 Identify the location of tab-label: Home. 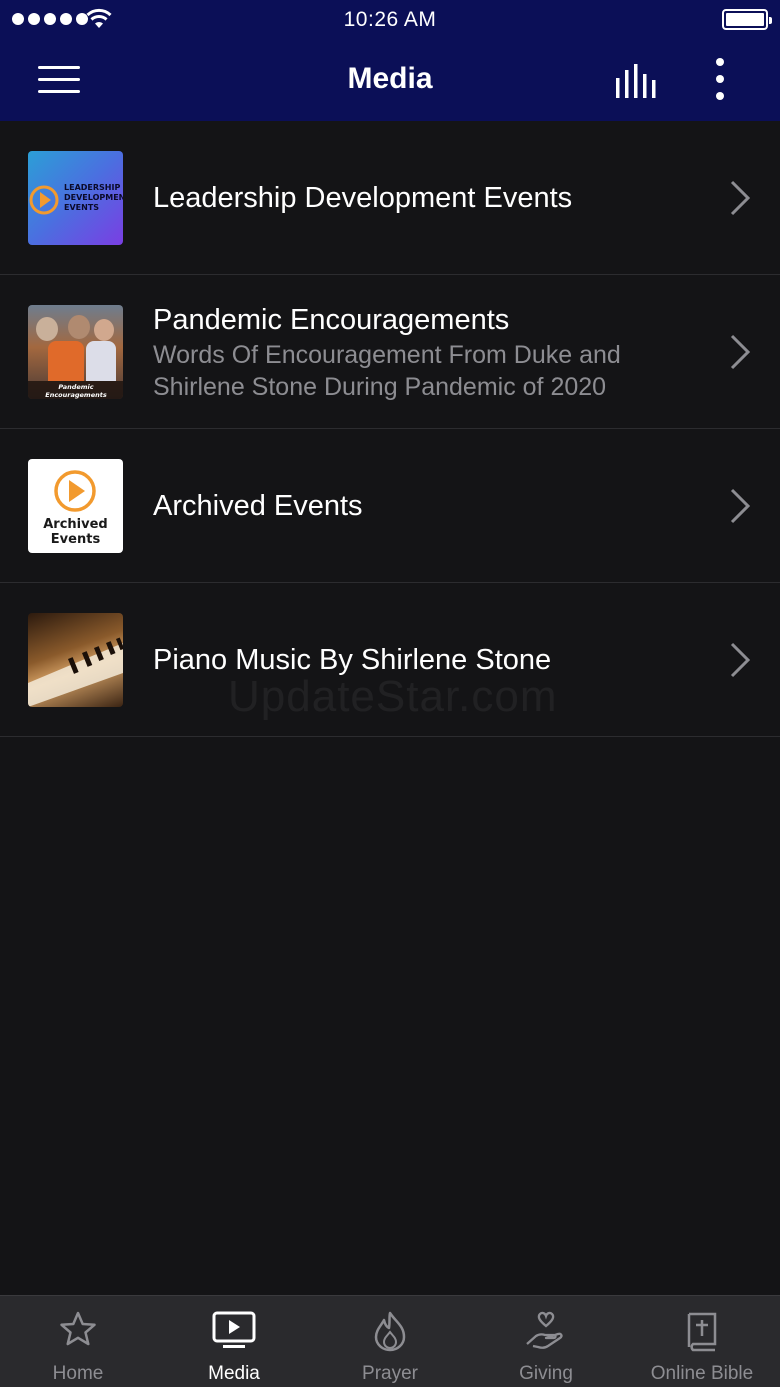
(78, 1373).